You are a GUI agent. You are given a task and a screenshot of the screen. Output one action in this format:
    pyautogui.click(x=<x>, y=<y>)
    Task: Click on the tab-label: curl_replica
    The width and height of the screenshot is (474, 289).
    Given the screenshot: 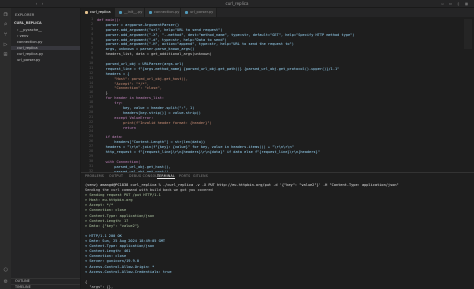 What is the action you would take?
    pyautogui.click(x=100, y=12)
    